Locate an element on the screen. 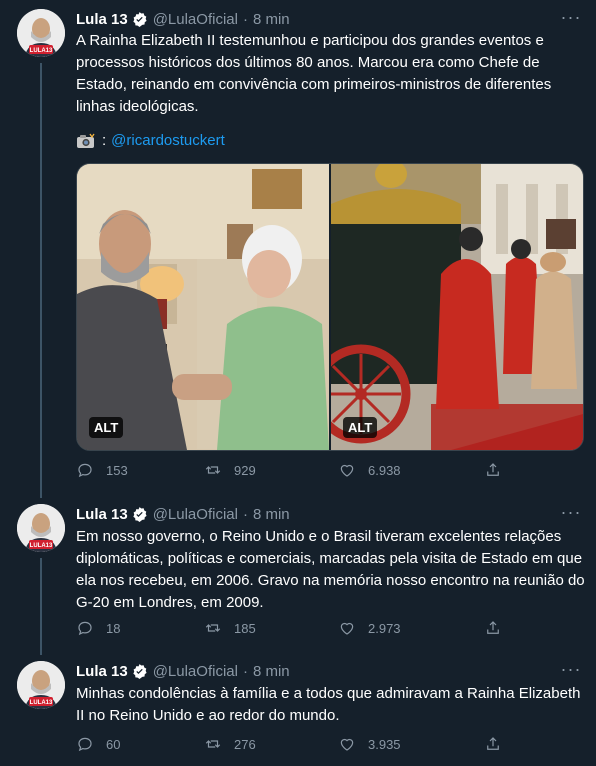 Image resolution: width=596 pixels, height=766 pixels. reply-button: 60 is located at coordinates (98, 744).